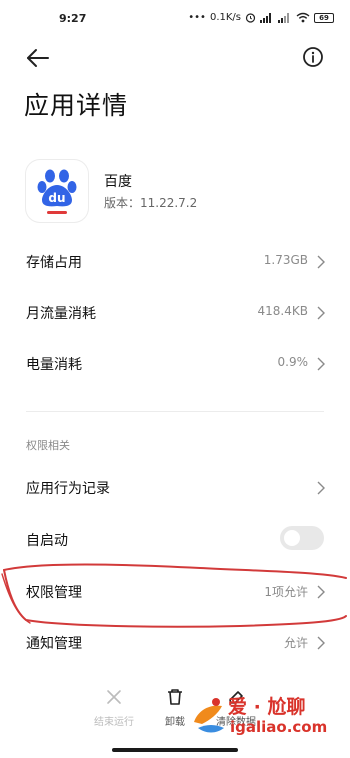 The width and height of the screenshot is (350, 758). What do you see at coordinates (73, 18) in the screenshot?
I see `status-time: 9:27` at bounding box center [73, 18].